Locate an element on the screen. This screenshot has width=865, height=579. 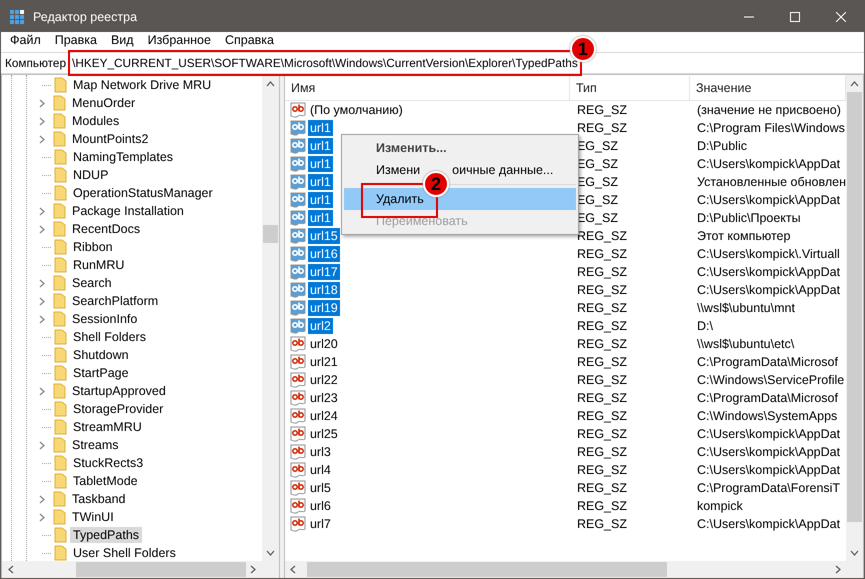
column-header: Тип is located at coordinates (630, 88).